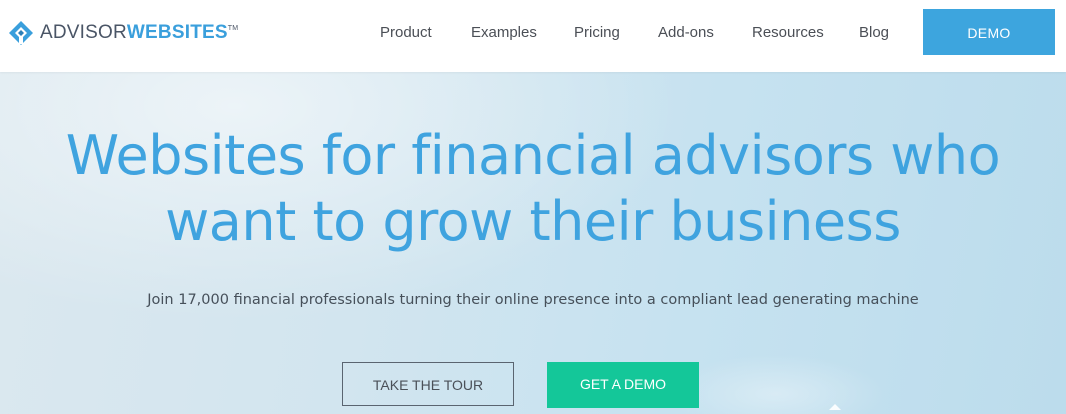  What do you see at coordinates (597, 33) in the screenshot?
I see `nav-item-pricing: Pricing` at bounding box center [597, 33].